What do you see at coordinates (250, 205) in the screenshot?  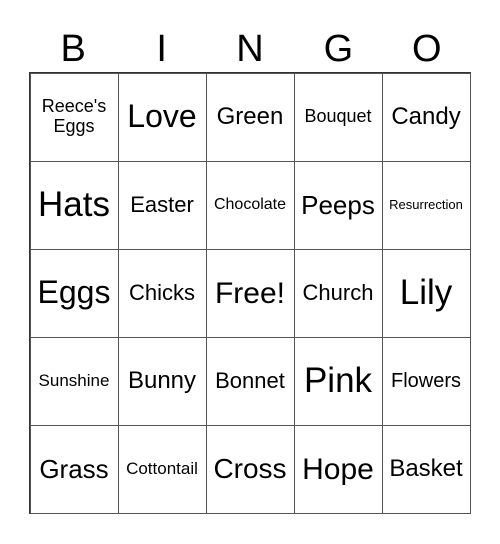 I see `bingo-cell: Chocolate` at bounding box center [250, 205].